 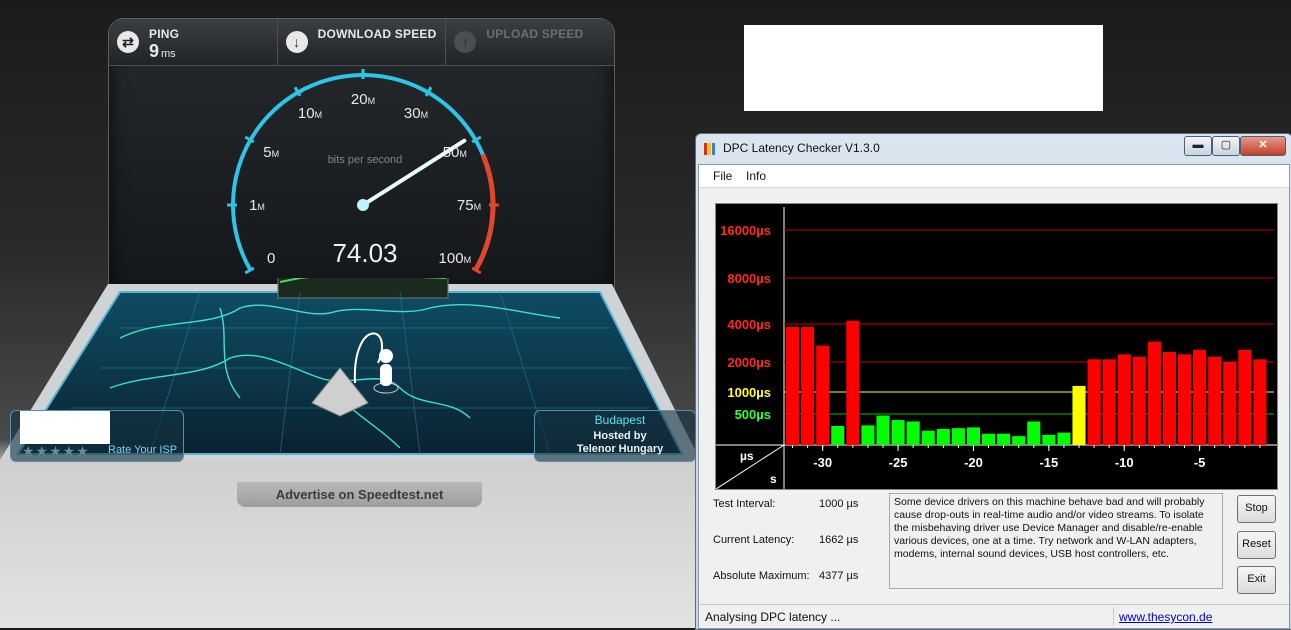 What do you see at coordinates (620, 436) in the screenshot?
I see `hosted-by-label: Hosted by` at bounding box center [620, 436].